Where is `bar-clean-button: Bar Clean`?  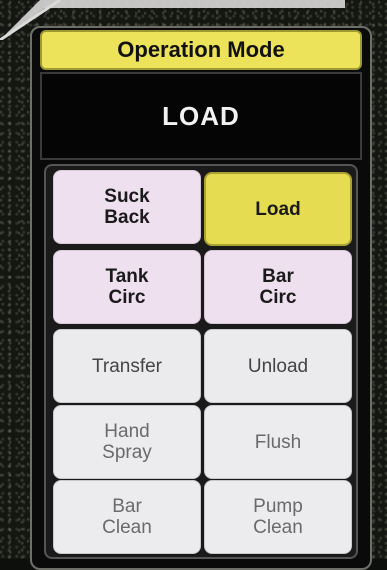
bar-clean-button: Bar Clean is located at coordinates (127, 517).